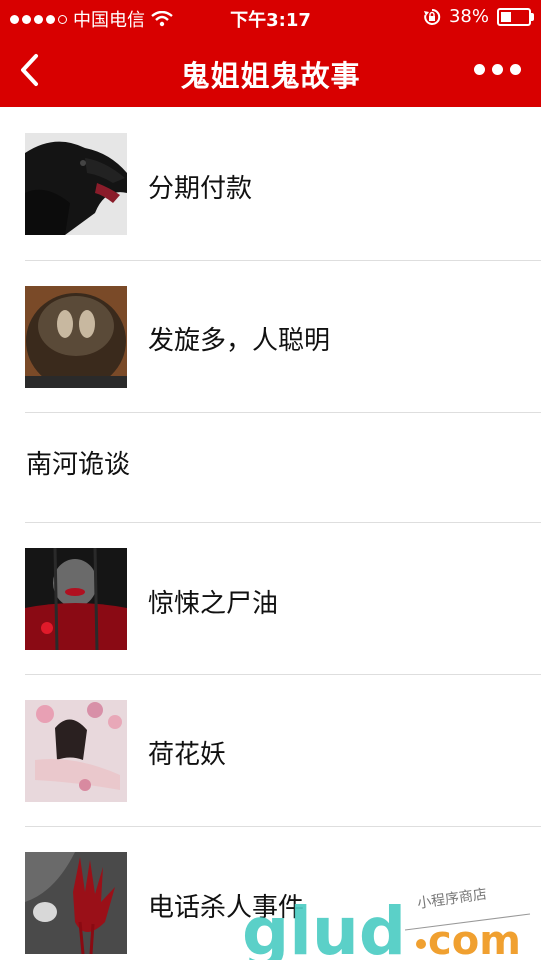 The height and width of the screenshot is (960, 541). Describe the element at coordinates (76, 903) in the screenshot. I see `bloody-hand-thumbnail` at that location.